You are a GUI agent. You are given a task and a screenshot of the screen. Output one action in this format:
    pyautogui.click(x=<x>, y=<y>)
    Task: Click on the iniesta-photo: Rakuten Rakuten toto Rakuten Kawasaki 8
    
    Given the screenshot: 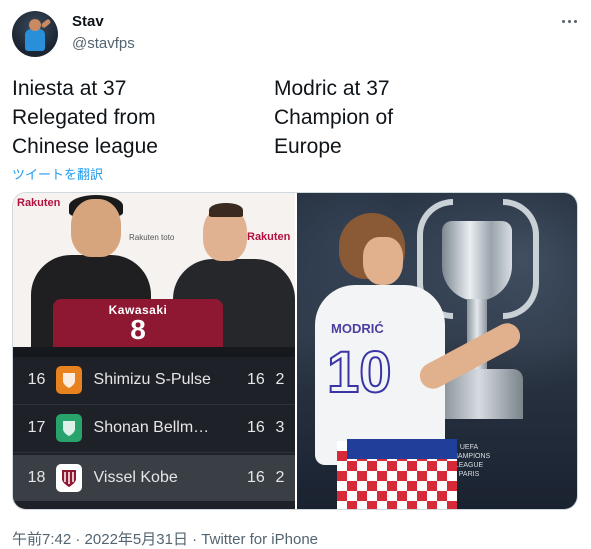 What is the action you would take?
    pyautogui.click(x=154, y=270)
    